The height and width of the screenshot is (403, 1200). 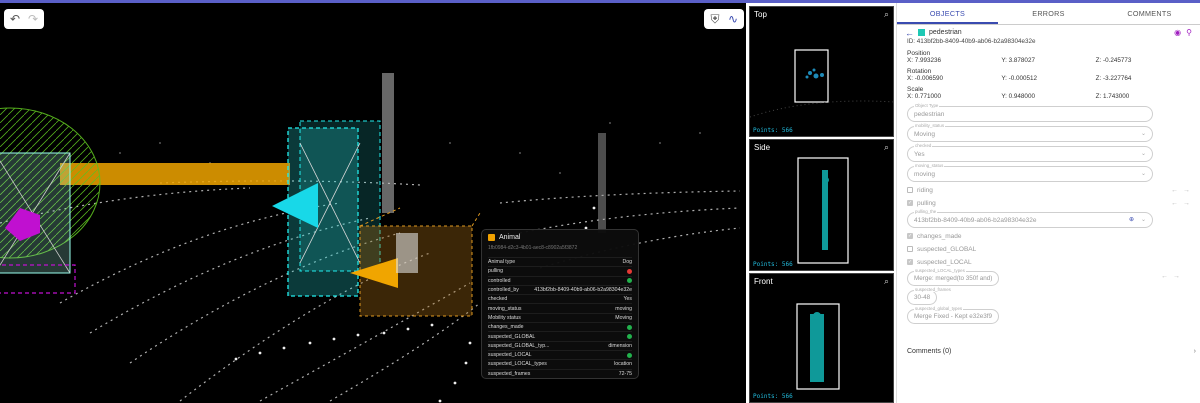 I want to click on position-y: Y: 3.878027, so click(x=1018, y=60).